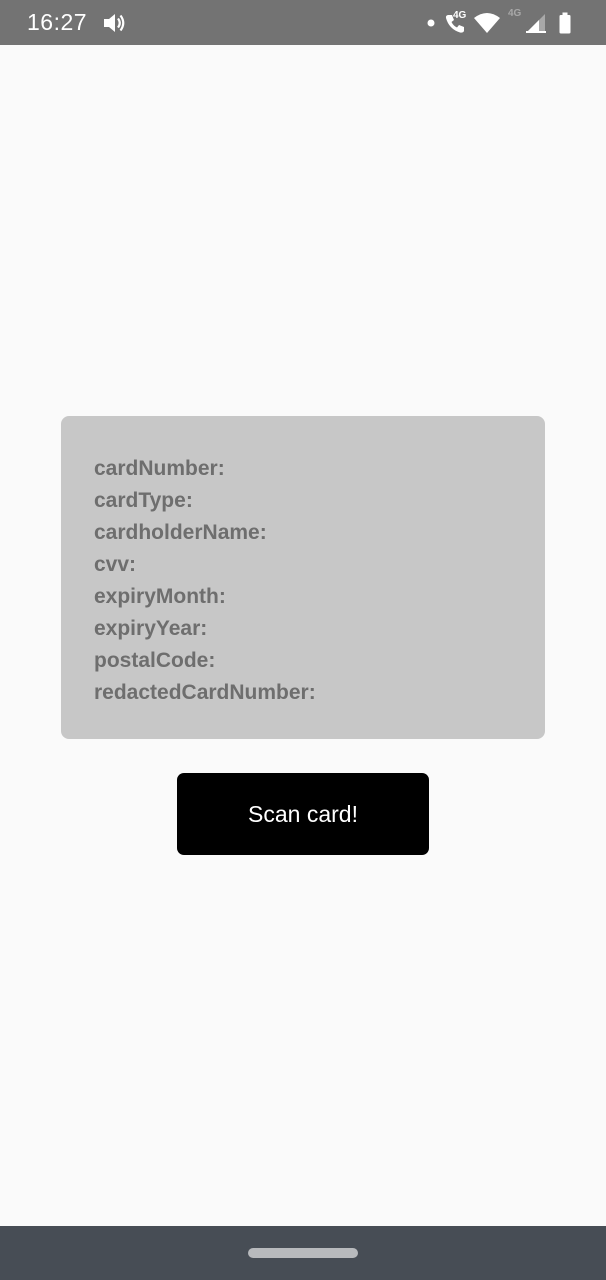 The width and height of the screenshot is (606, 1280). I want to click on field-card-type: cardType:, so click(143, 500).